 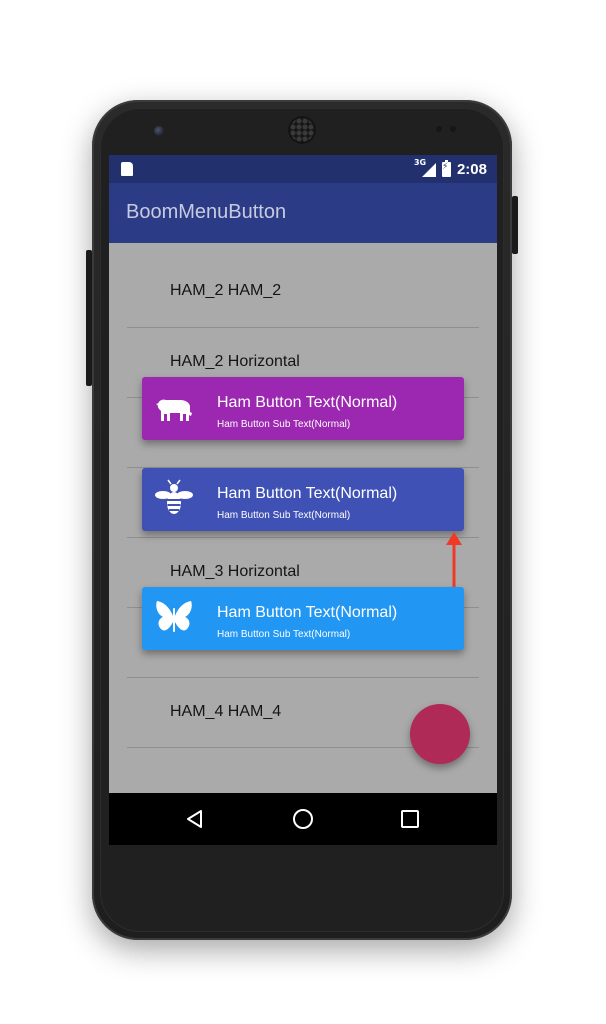 I want to click on polar-bear-icon, so click(x=174, y=410).